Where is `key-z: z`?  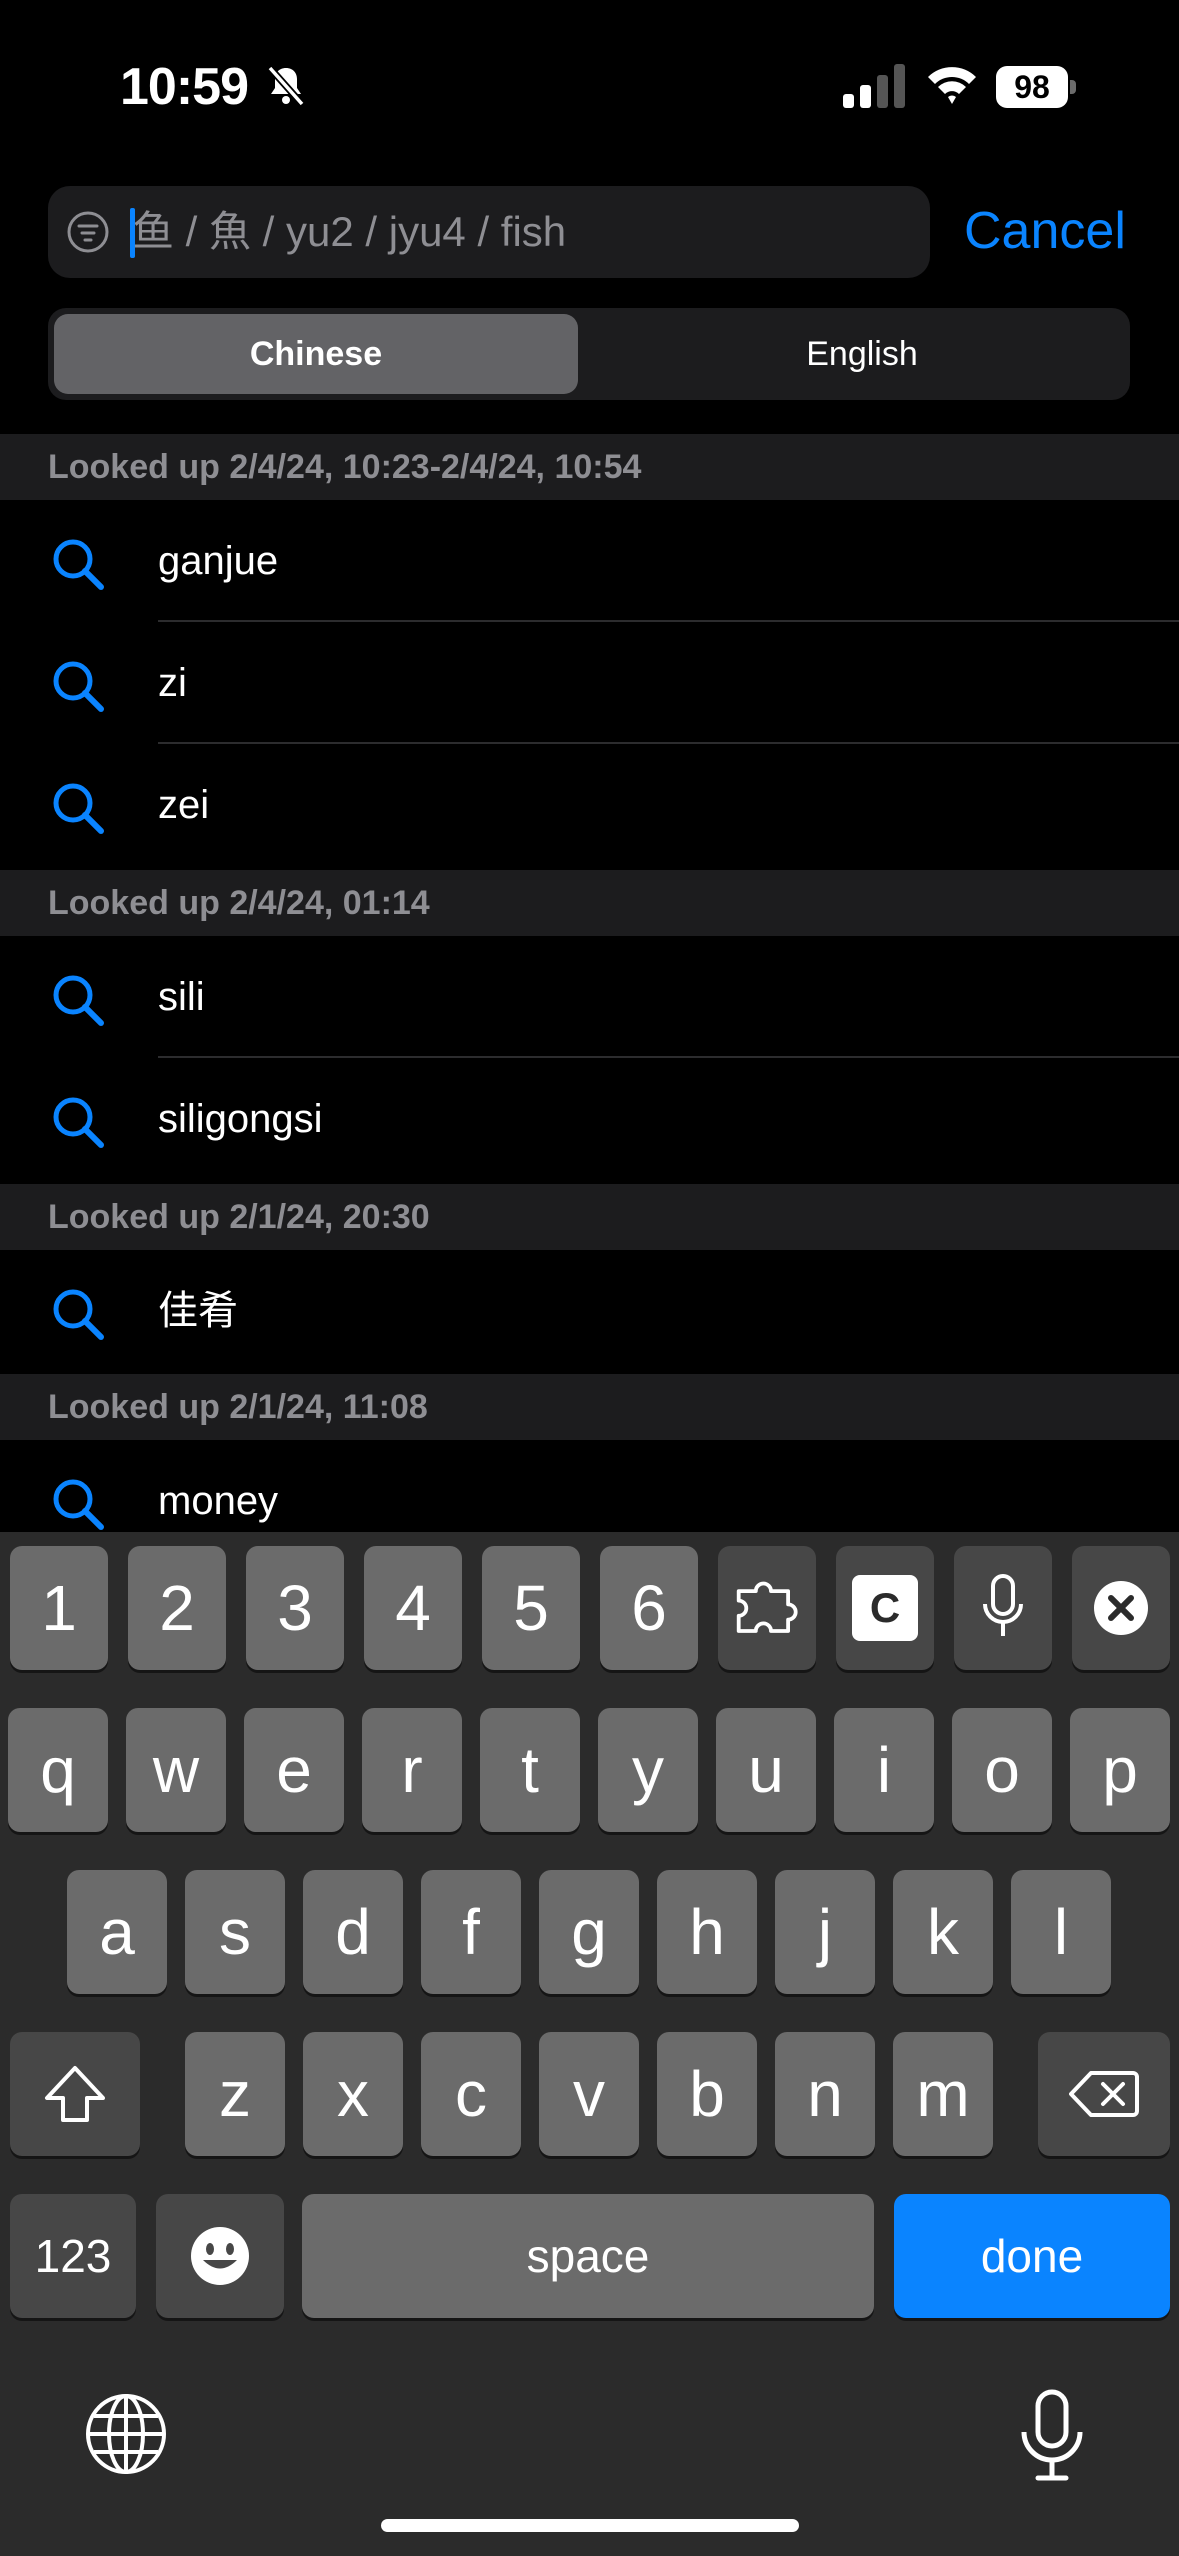
key-z: z is located at coordinates (235, 2094).